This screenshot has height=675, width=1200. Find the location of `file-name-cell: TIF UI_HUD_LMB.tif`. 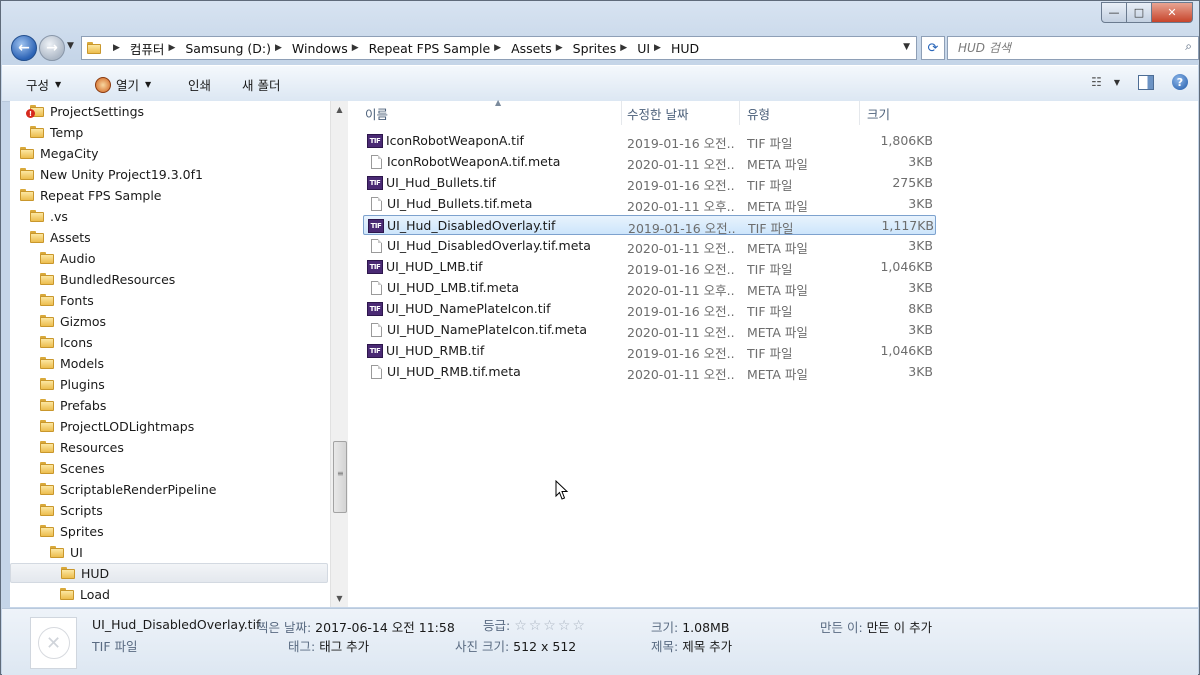

file-name-cell: TIF UI_HUD_LMB.tif is located at coordinates (492, 266).